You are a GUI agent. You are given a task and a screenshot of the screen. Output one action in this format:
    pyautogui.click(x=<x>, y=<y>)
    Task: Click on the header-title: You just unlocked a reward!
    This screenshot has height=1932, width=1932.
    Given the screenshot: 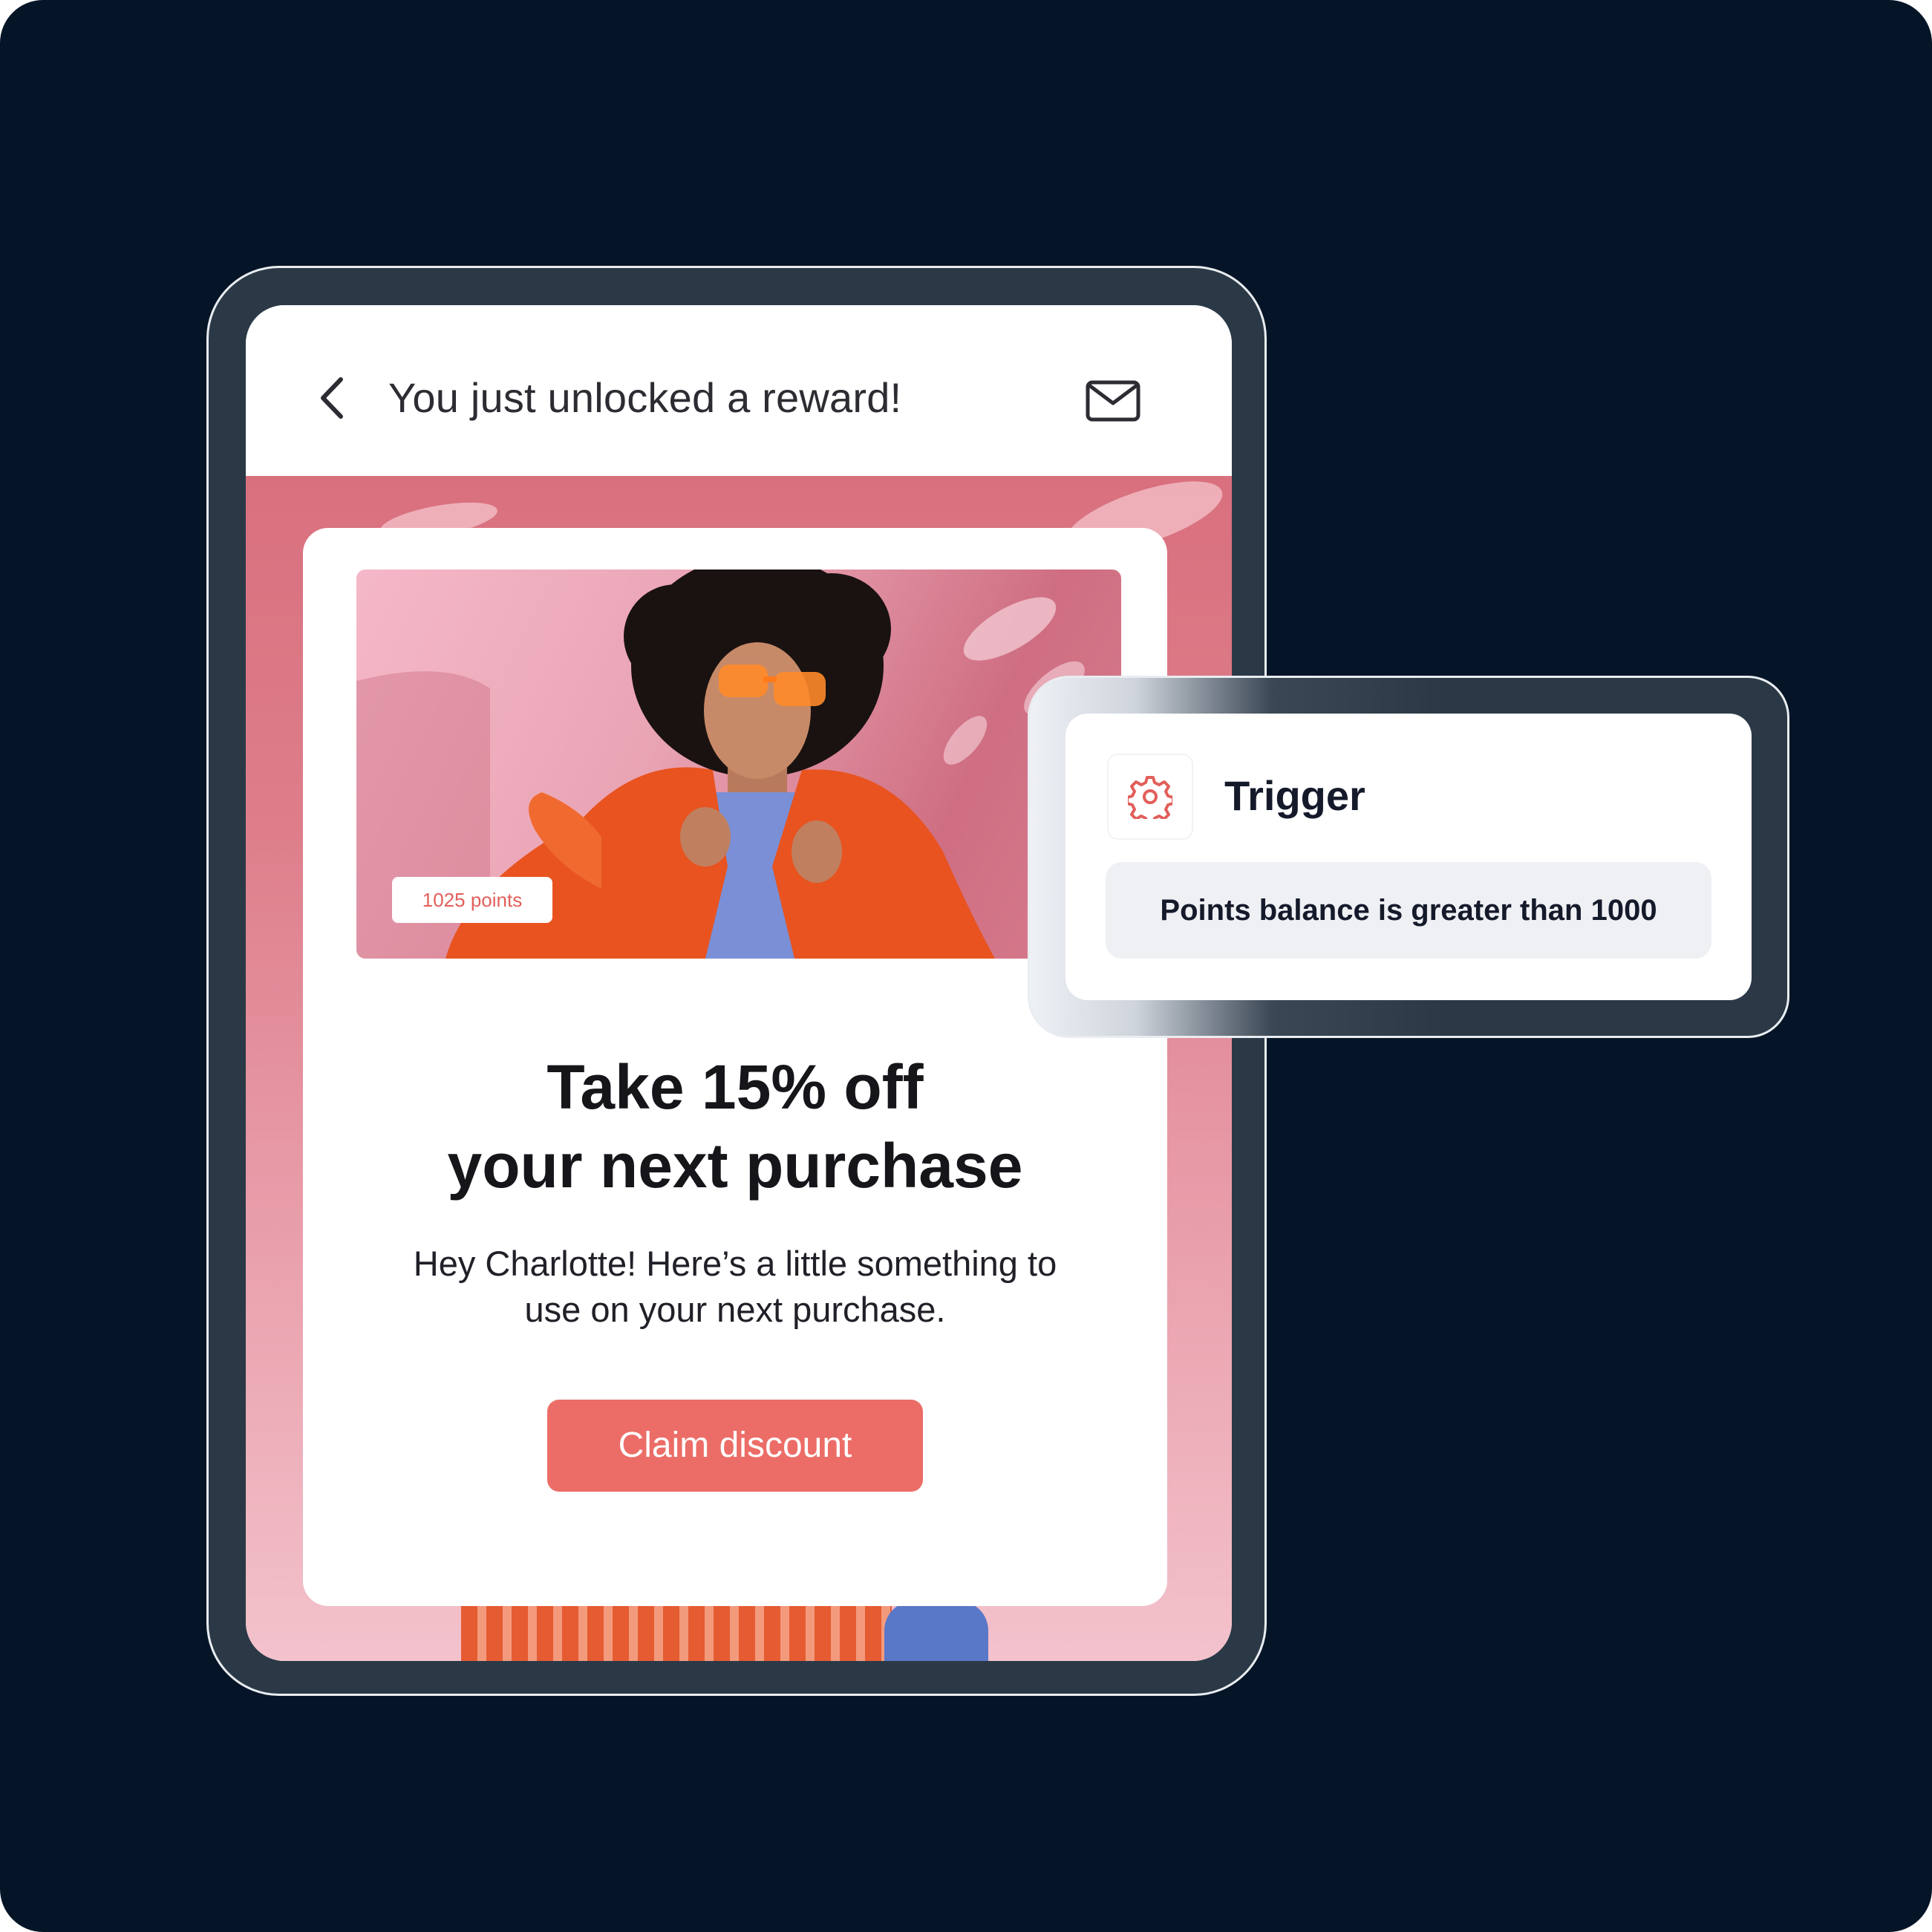 What is the action you would take?
    pyautogui.click(x=645, y=398)
    